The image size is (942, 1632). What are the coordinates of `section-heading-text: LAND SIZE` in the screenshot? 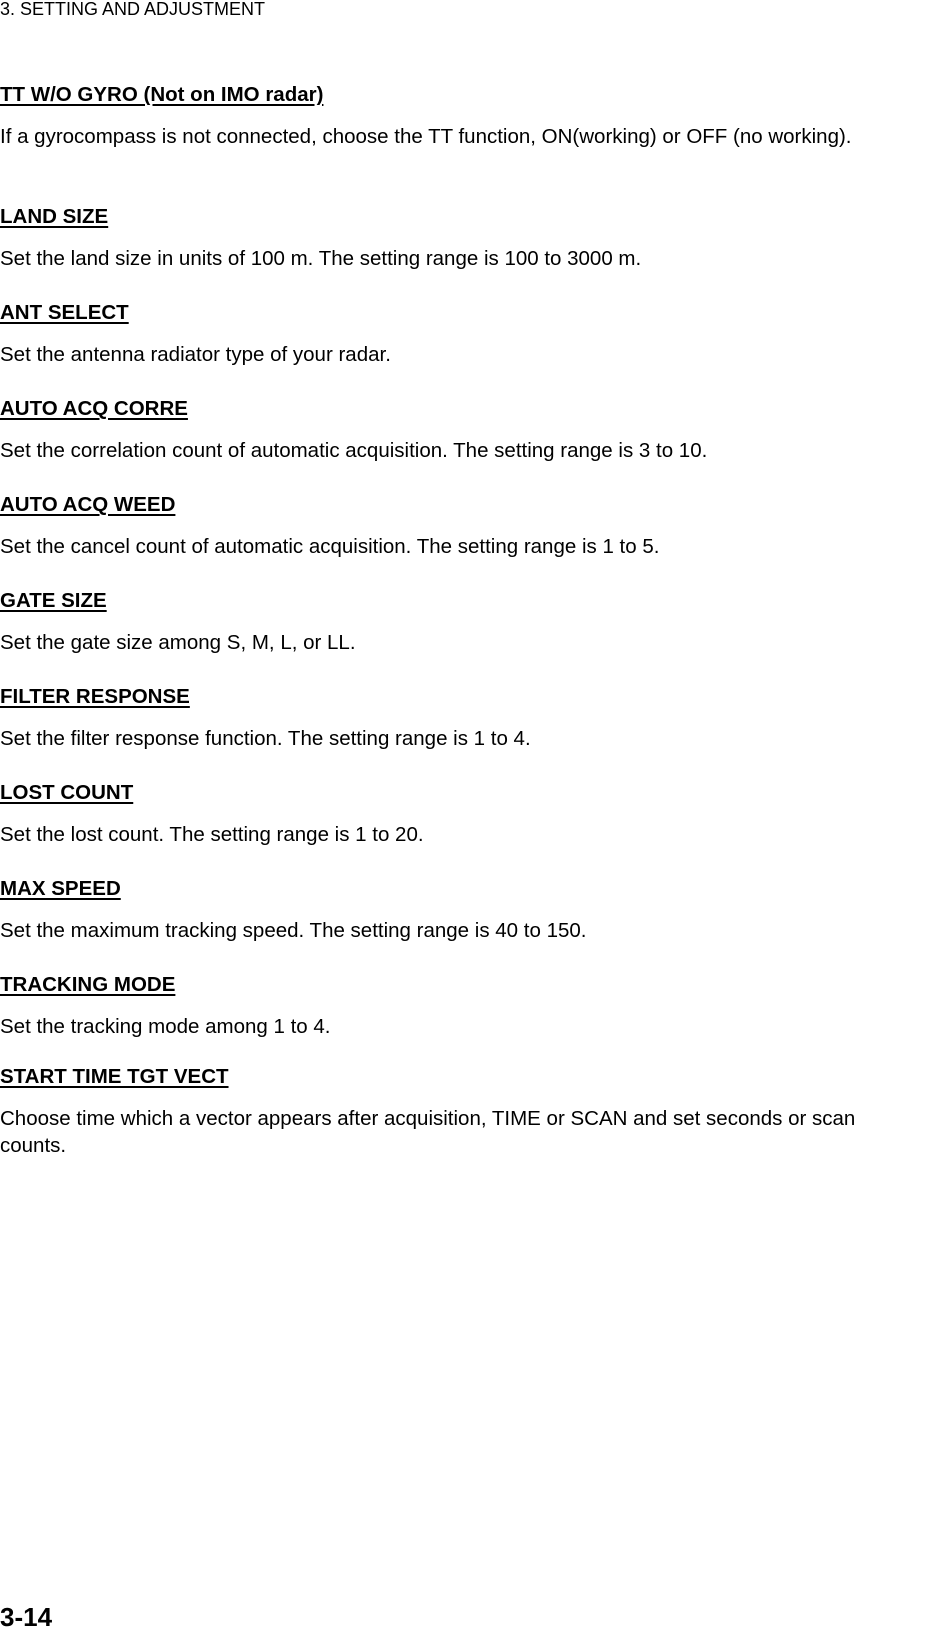 It's located at (54, 216).